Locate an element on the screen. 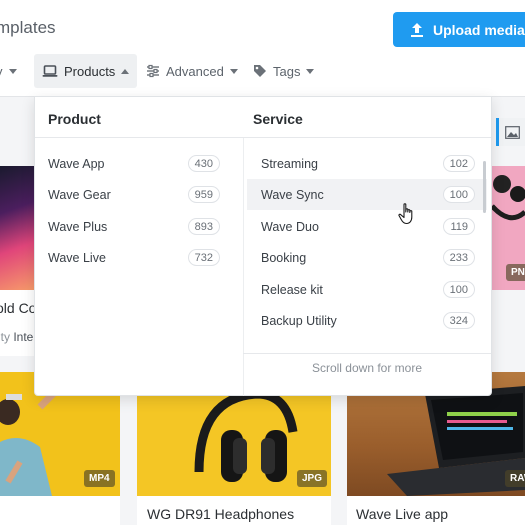 The image size is (525, 525). service-option-booking: Booking 233 is located at coordinates (367, 257).